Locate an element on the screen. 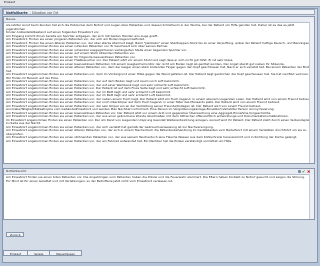 Image resolution: width=320 pixels, height=266 pixels. back-button: Zurück is located at coordinates (15, 234).